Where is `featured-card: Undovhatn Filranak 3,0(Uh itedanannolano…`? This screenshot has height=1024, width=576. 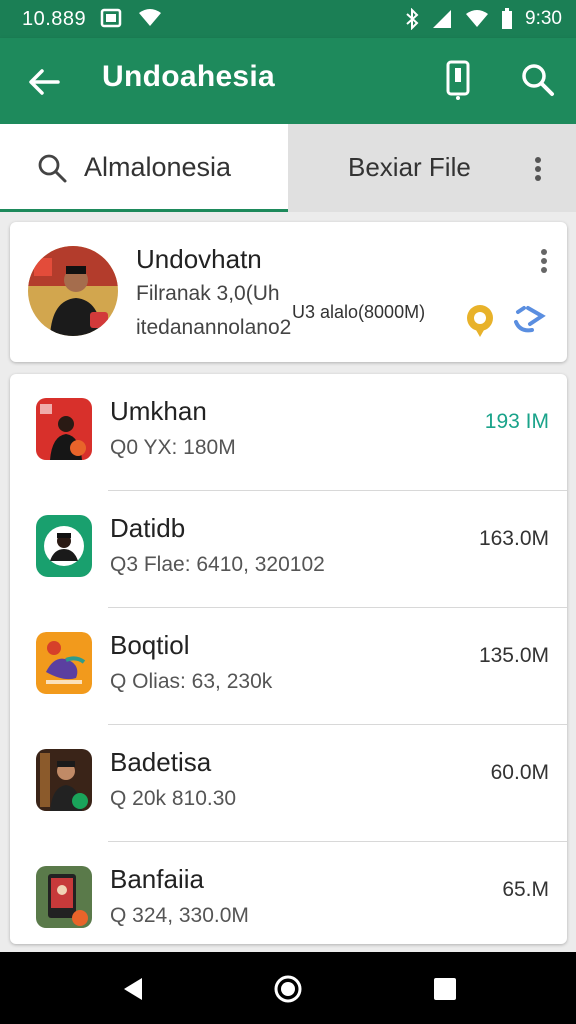
featured-card: Undovhatn Filranak 3,0(Uh itedanannolano… is located at coordinates (288, 292).